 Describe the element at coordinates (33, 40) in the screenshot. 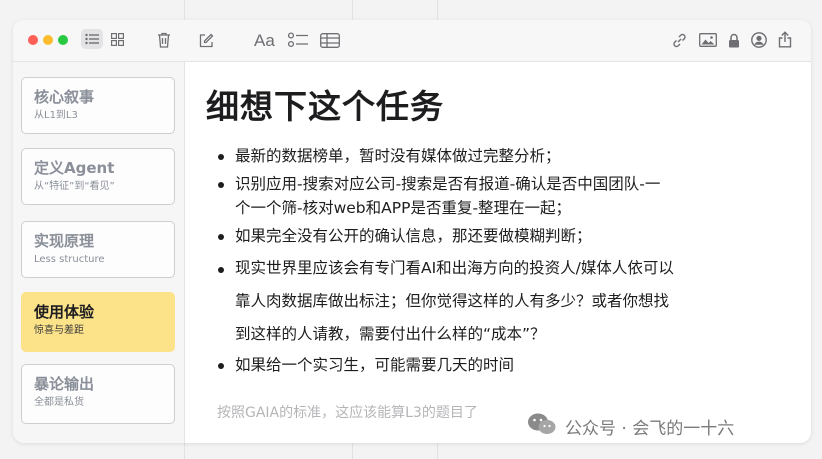

I see `close-window-button` at that location.